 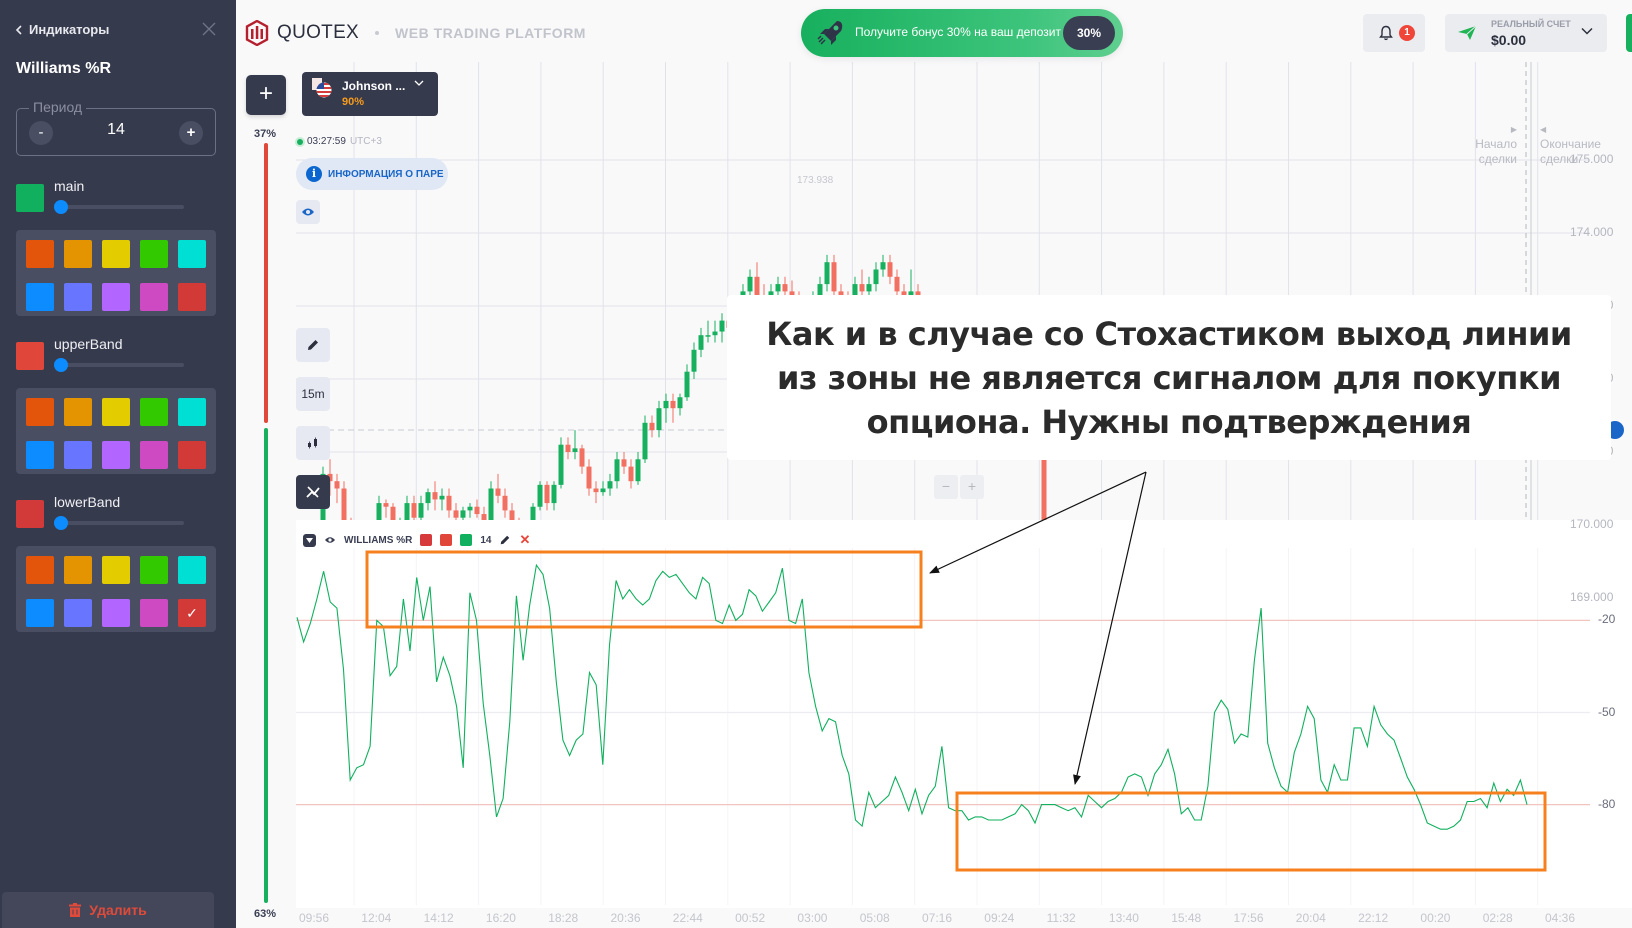 I want to click on paper-plane-icon, so click(x=1467, y=32).